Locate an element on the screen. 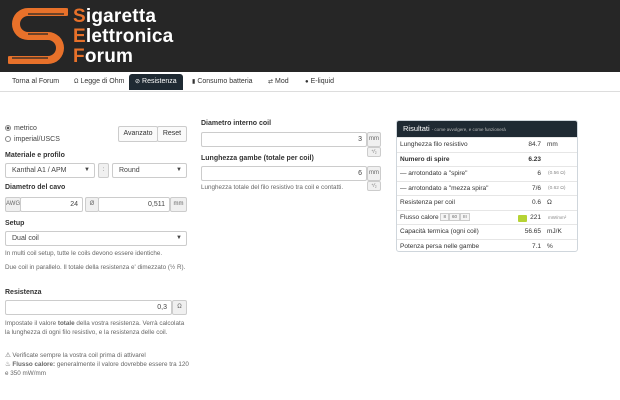 This screenshot has width=620, height=400. row-key: Numero di spire is located at coordinates (425, 159).